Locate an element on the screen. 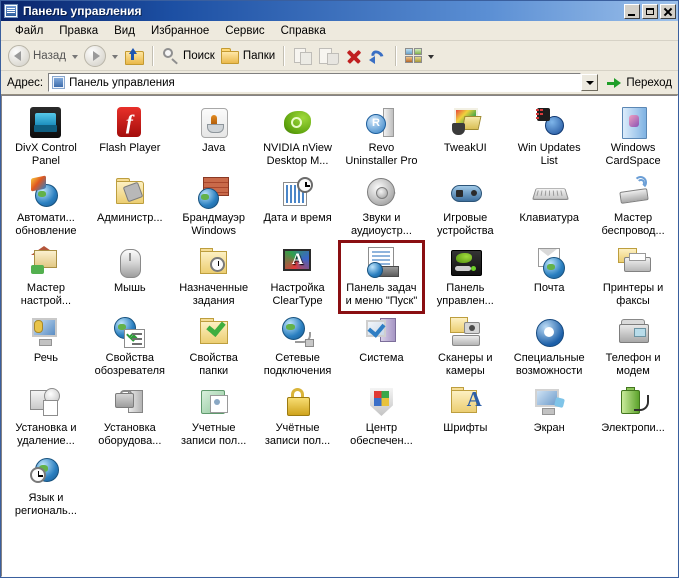  control-panel-item: DivX Control Panel is located at coordinates (46, 137).